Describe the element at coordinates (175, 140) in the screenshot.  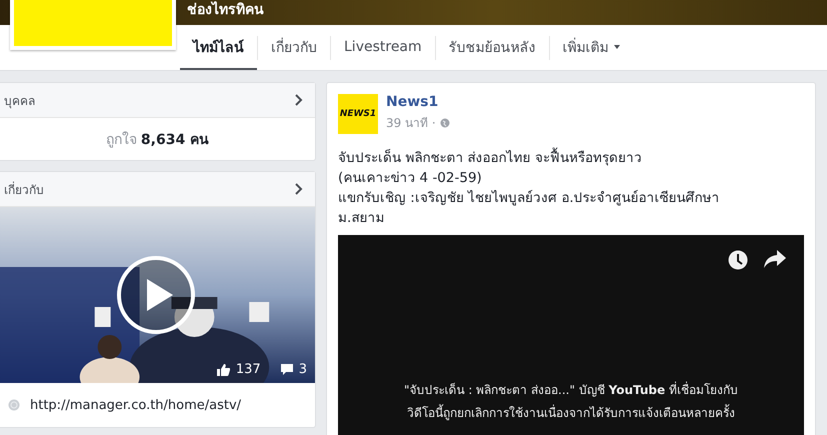
I see `likes-count: 8,634 คน` at that location.